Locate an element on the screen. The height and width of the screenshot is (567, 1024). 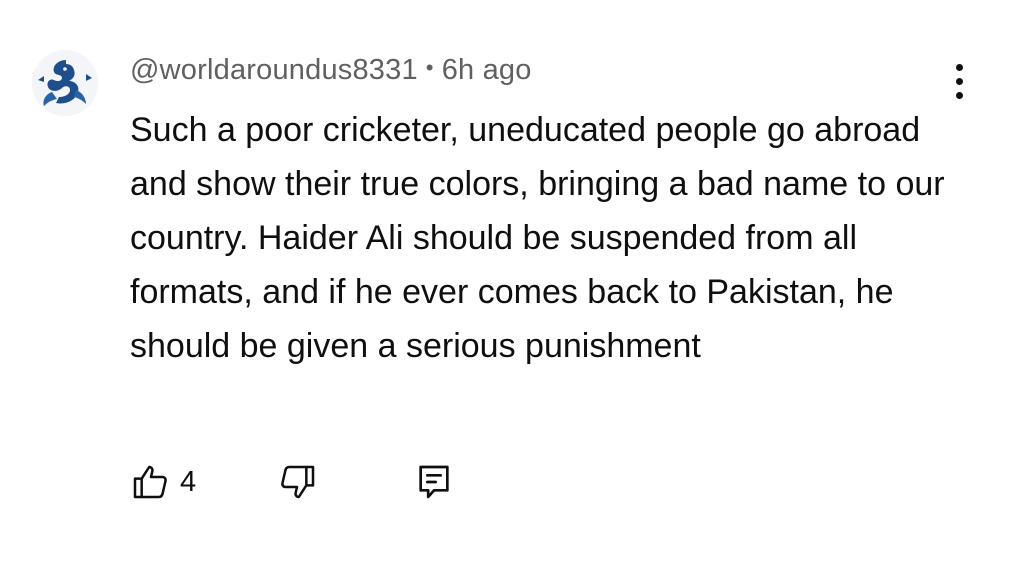
author-name: @worldaroundus8331 is located at coordinates (274, 70).